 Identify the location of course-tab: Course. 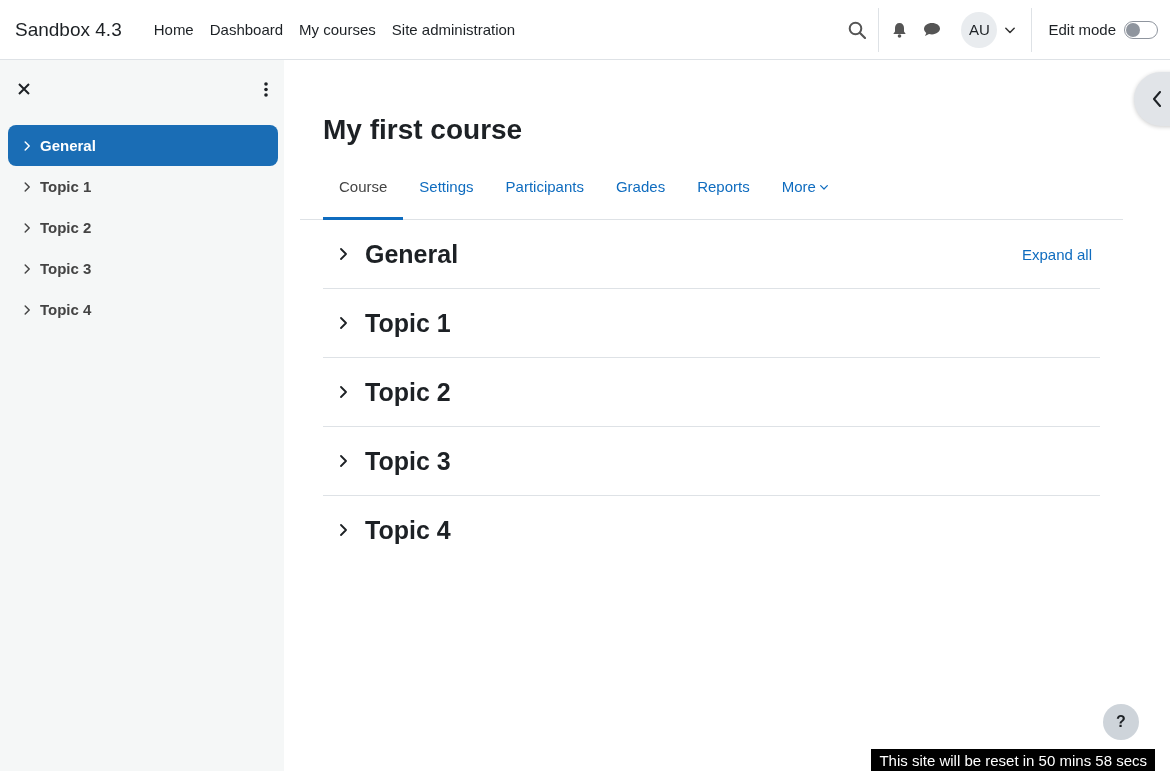
(363, 192).